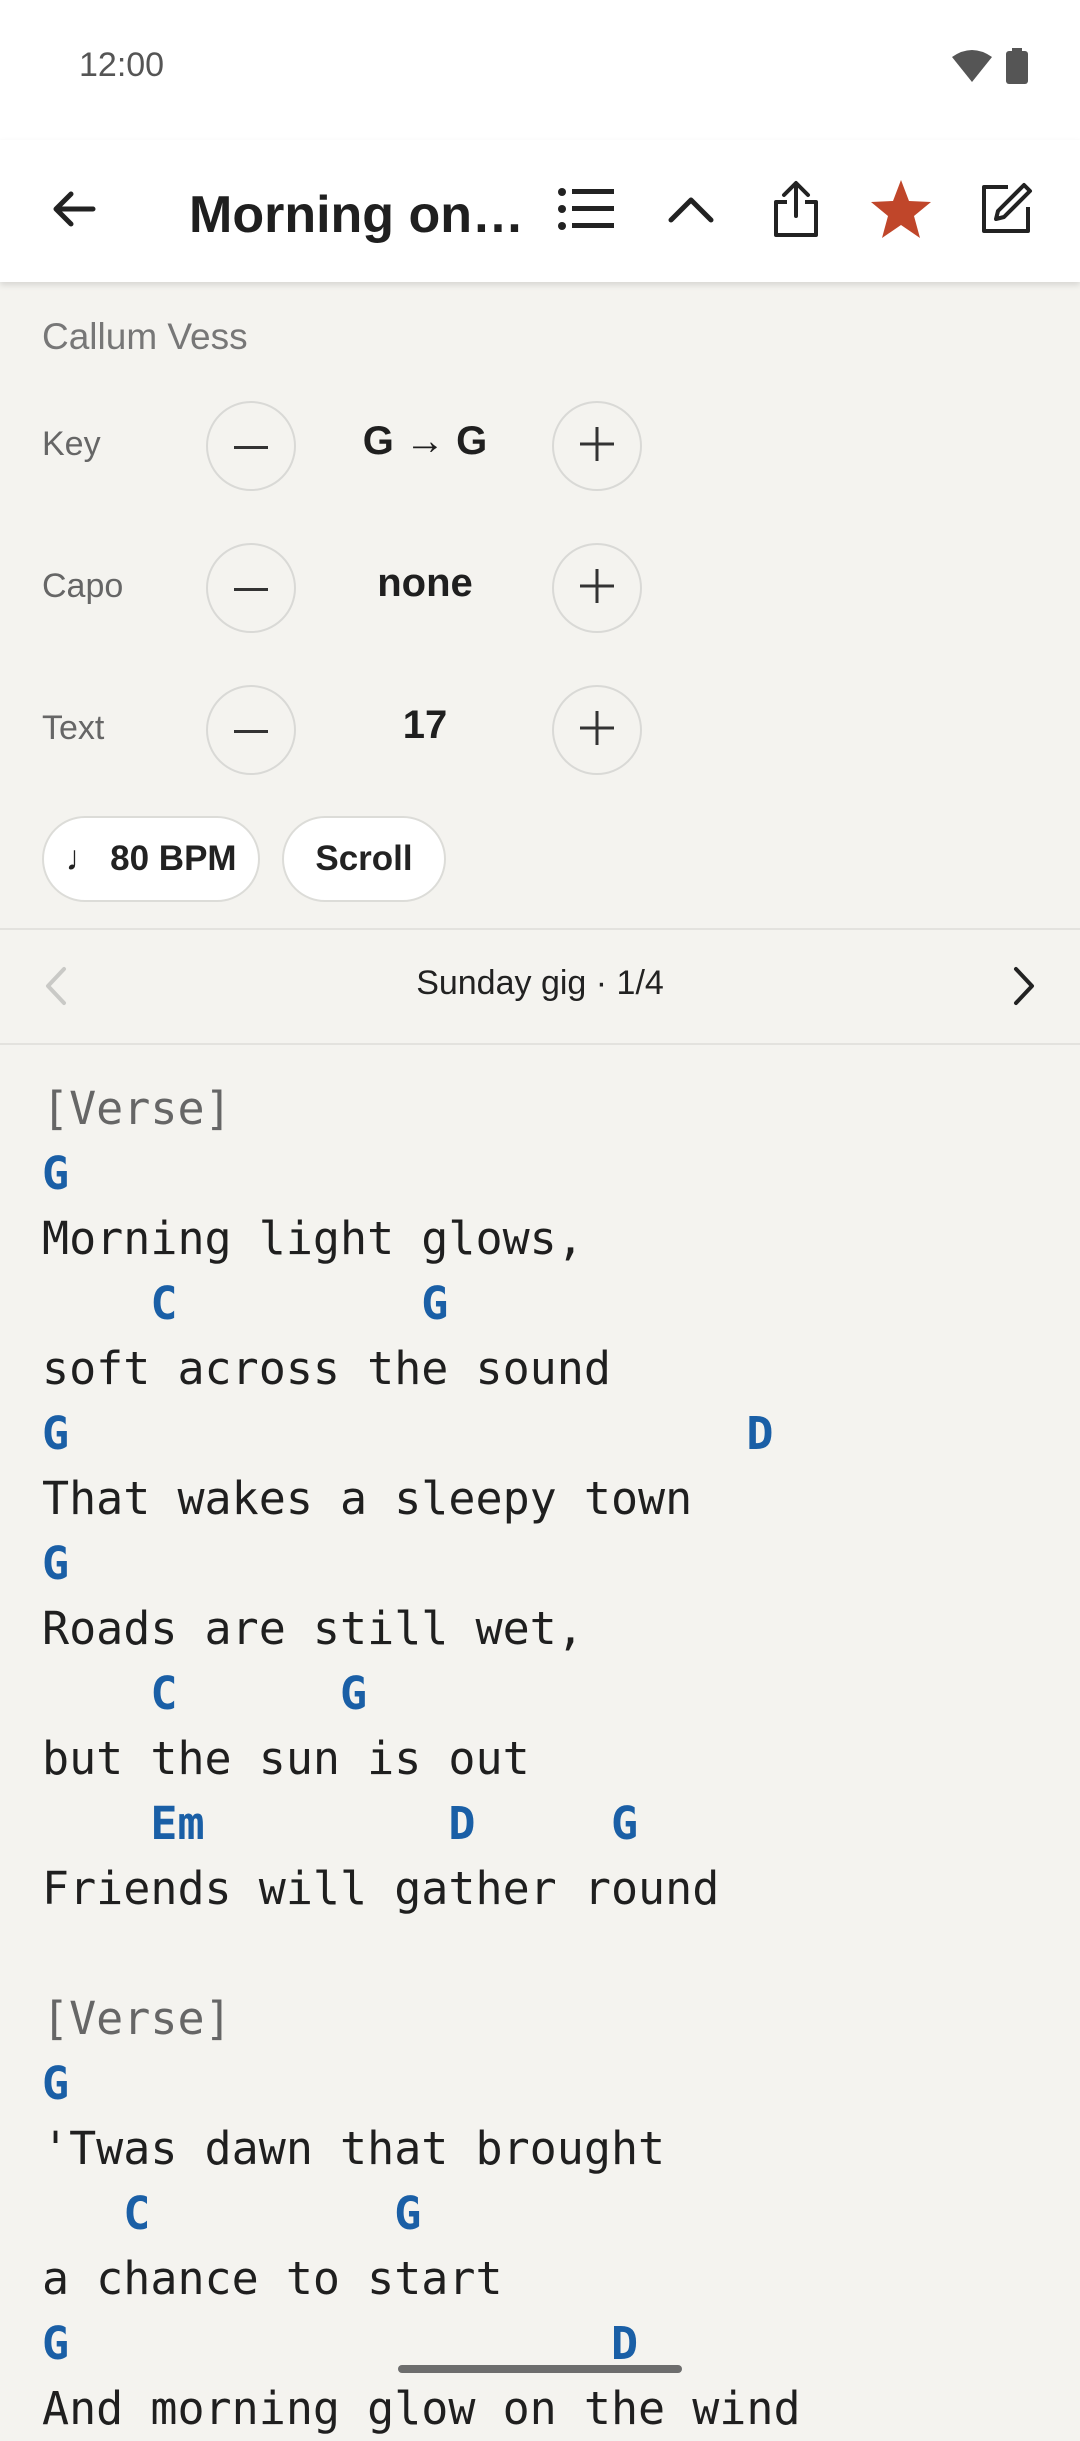  I want to click on text-size-label: Text, so click(73, 728).